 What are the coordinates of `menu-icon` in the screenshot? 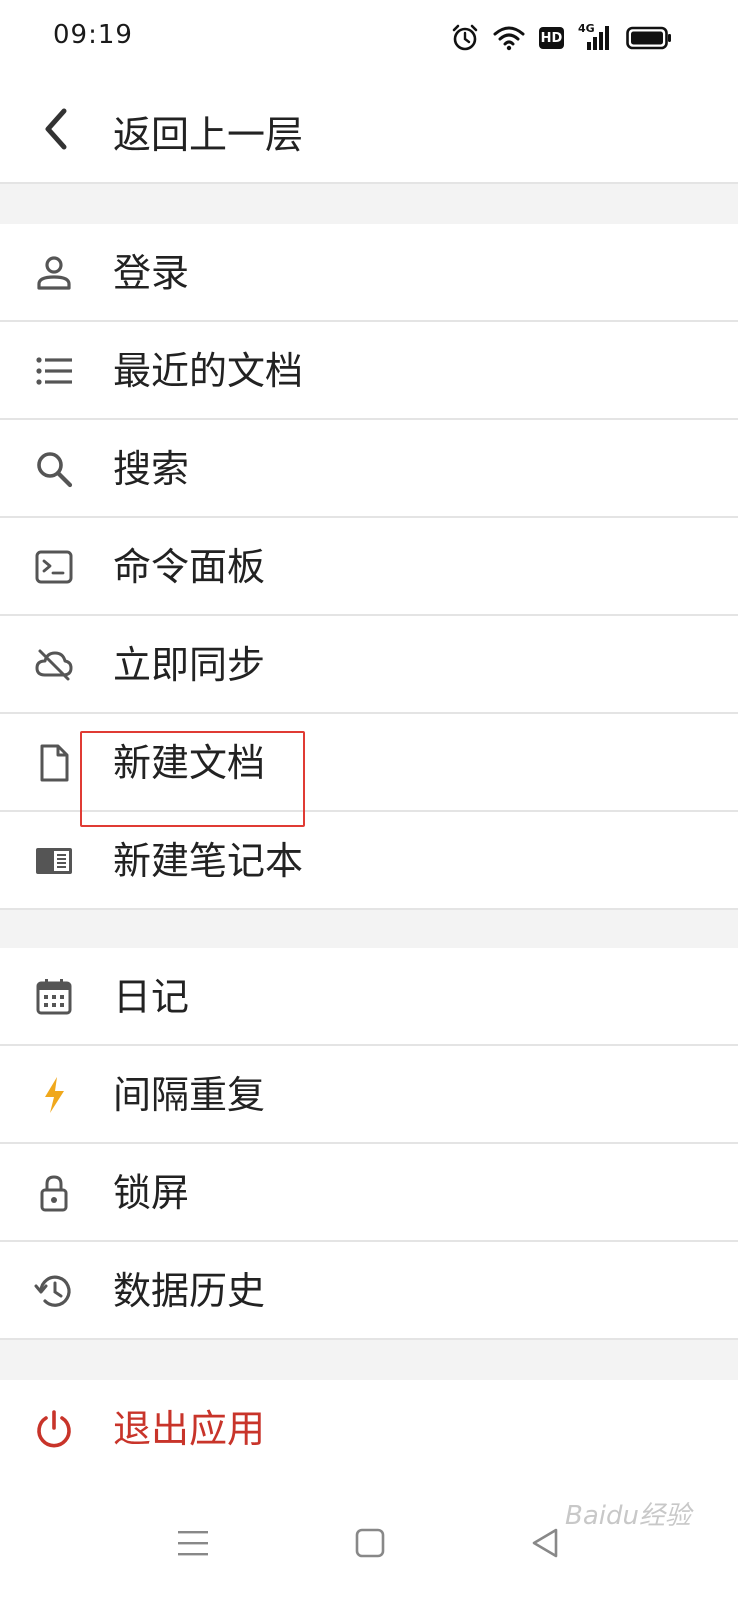 It's located at (193, 1543).